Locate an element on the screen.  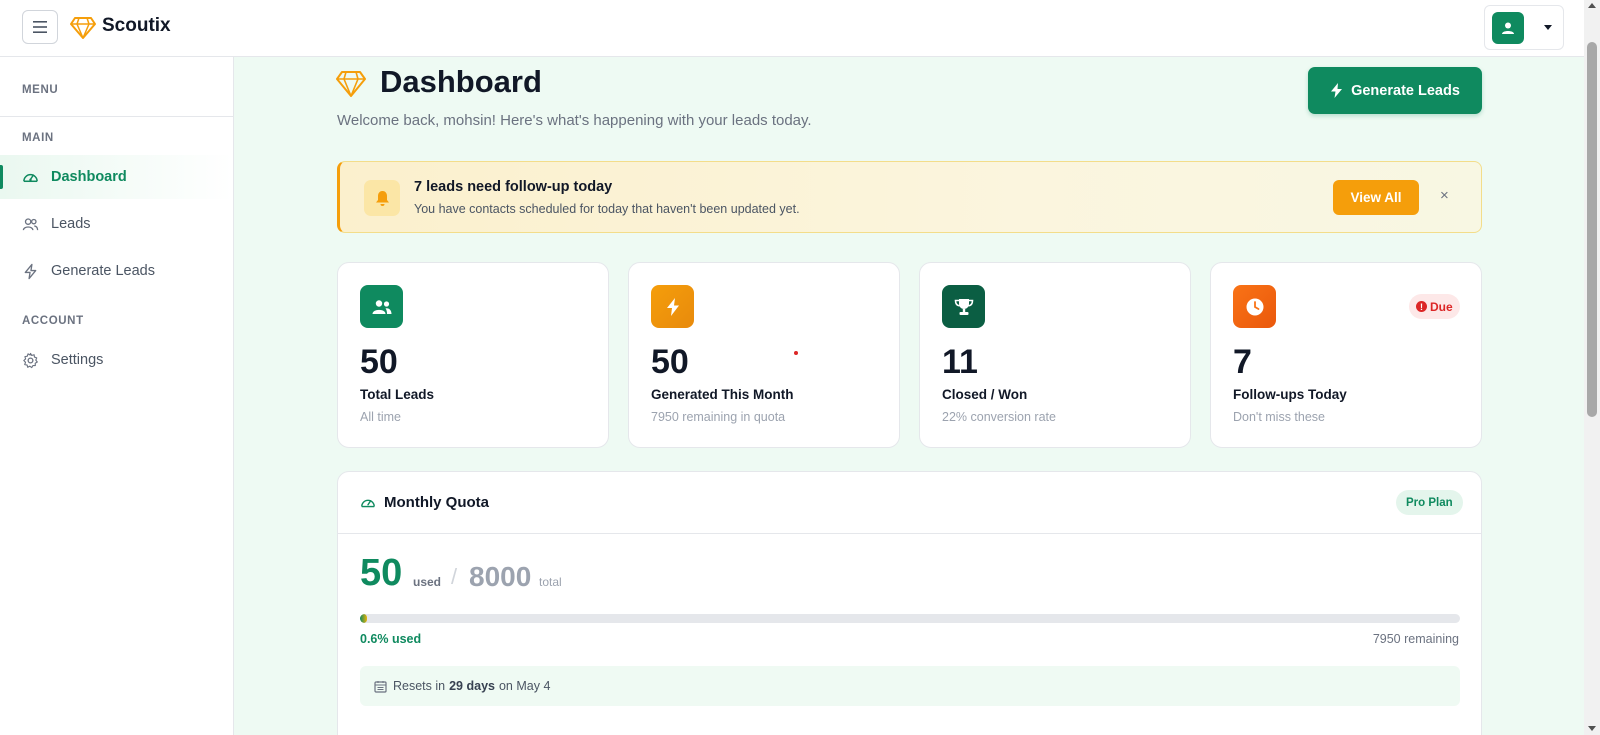
stat-subtext: 7950 remaining in quota is located at coordinates (718, 417).